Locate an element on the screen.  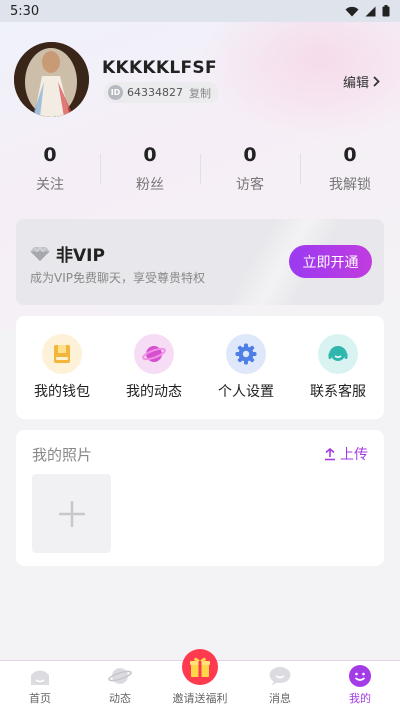
add-photo-button is located at coordinates (71, 513).